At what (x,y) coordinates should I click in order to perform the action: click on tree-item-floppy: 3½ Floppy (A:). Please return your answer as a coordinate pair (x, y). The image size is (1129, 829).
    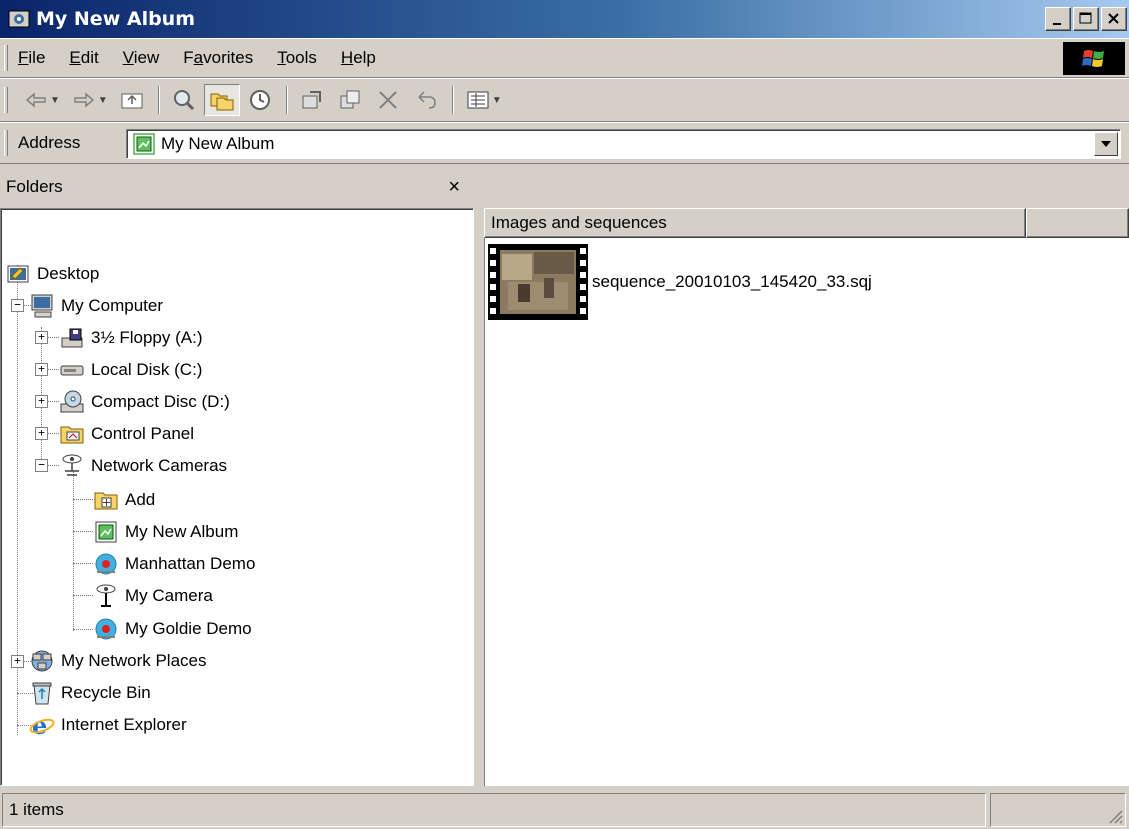
    Looking at the image, I should click on (131, 338).